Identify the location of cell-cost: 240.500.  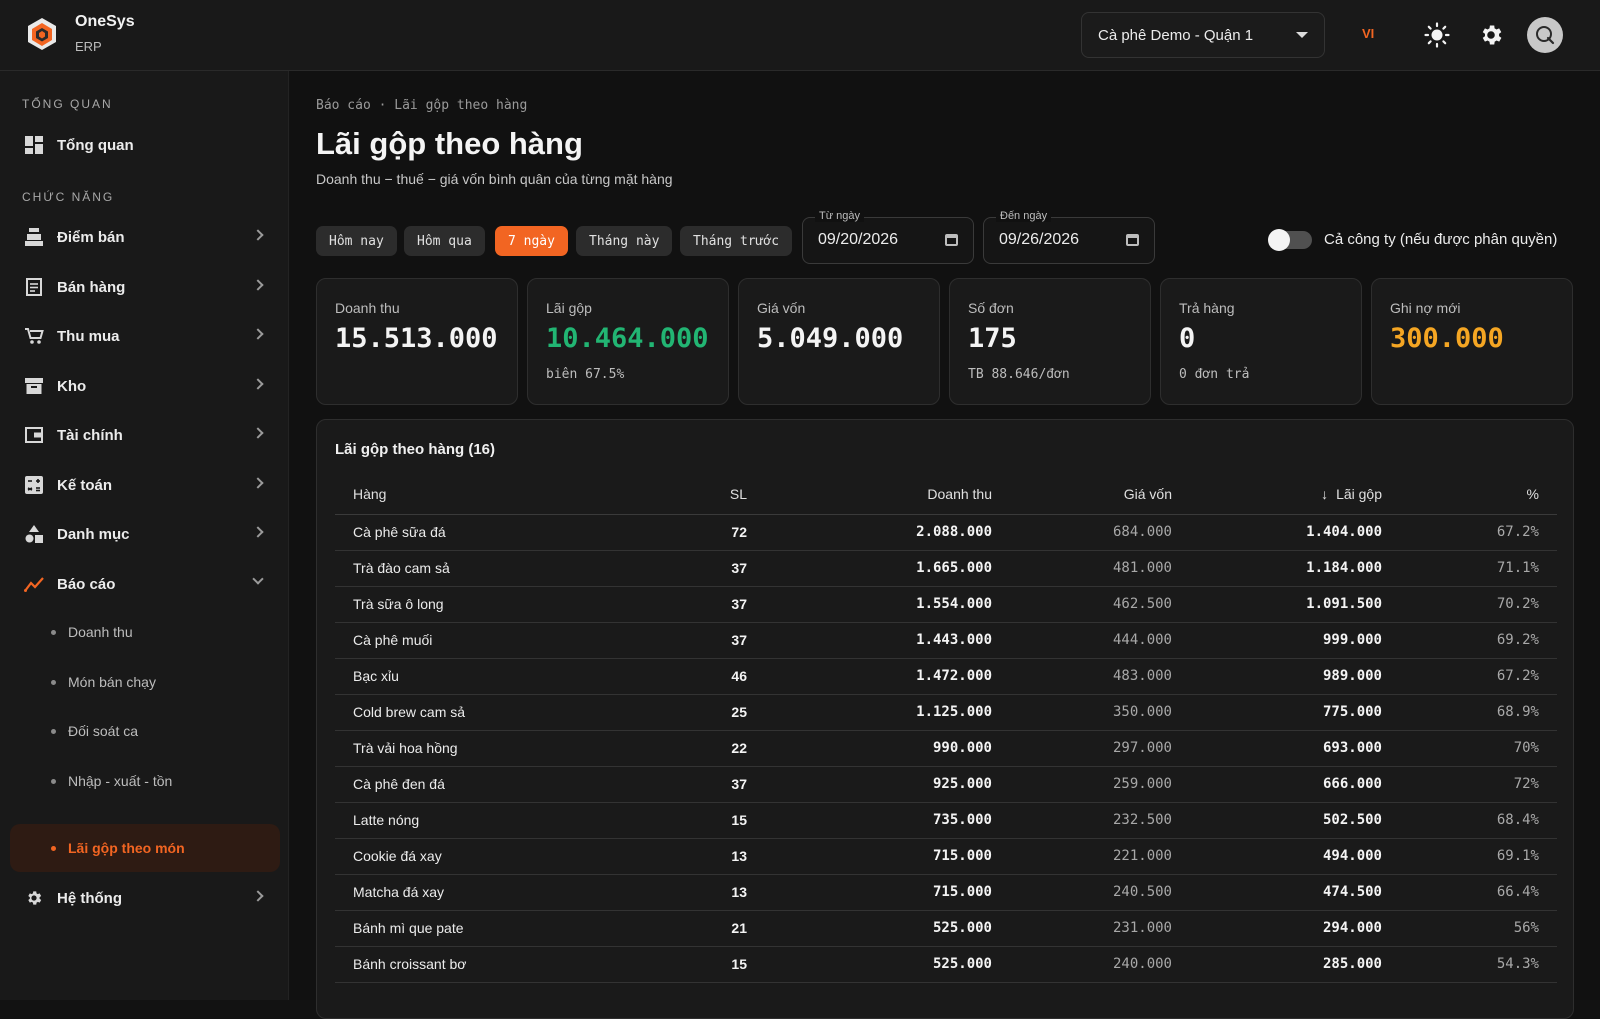
(1100, 892).